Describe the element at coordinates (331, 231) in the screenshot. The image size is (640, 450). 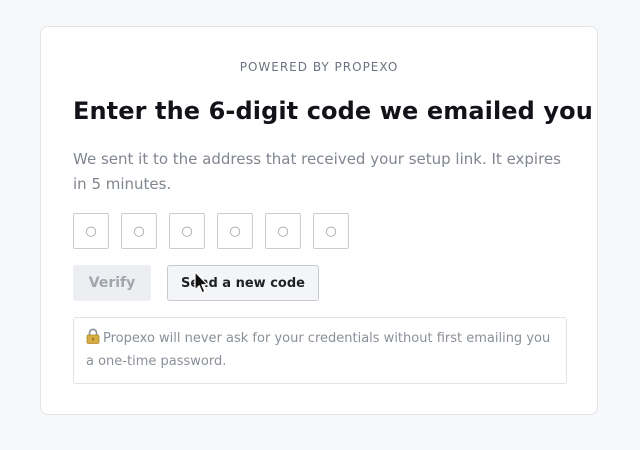
I see `otp-digit-6-input` at that location.